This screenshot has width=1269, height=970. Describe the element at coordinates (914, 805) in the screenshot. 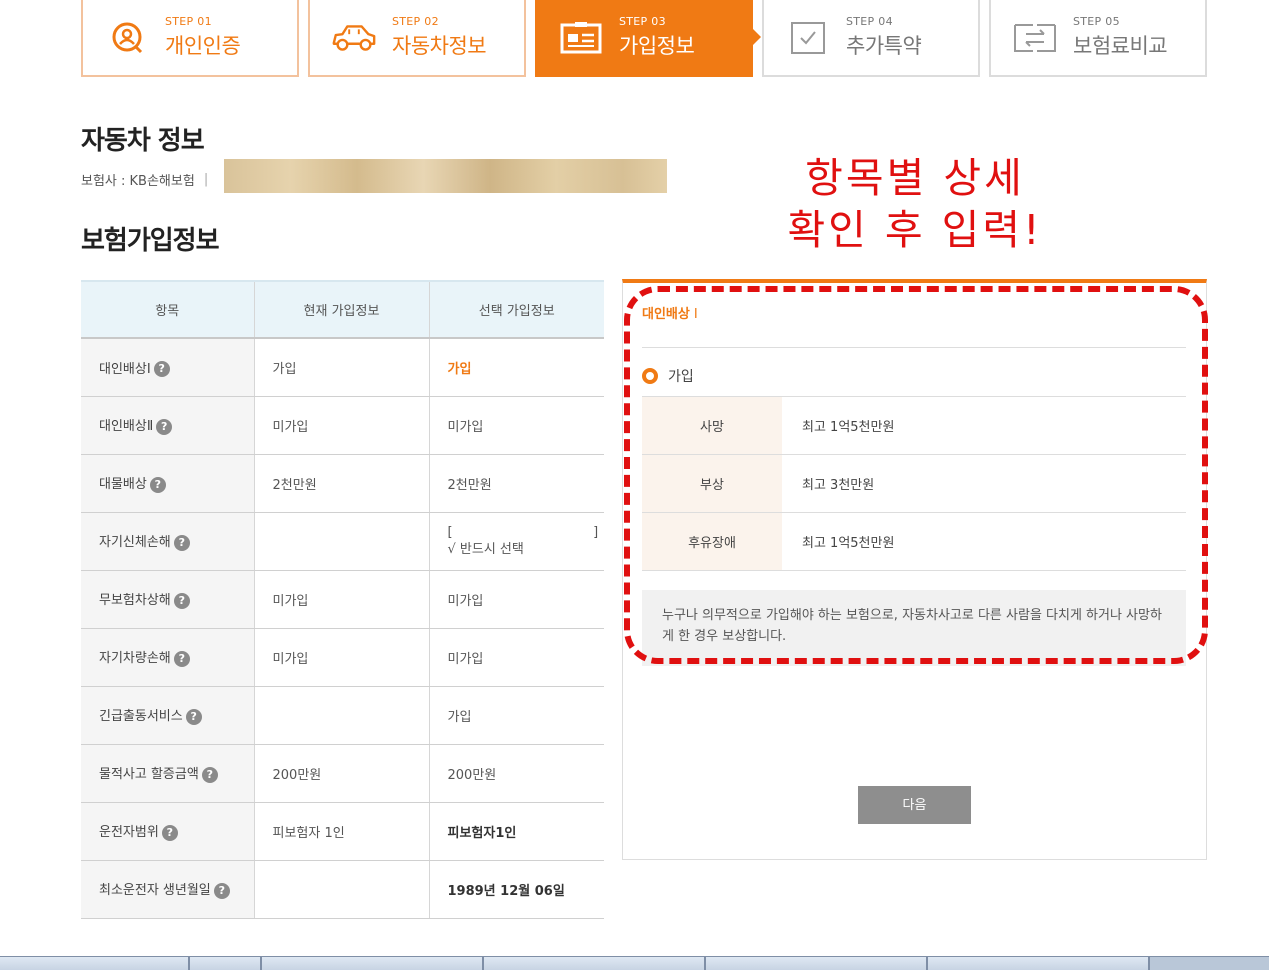

I see `next-button: 다음` at that location.